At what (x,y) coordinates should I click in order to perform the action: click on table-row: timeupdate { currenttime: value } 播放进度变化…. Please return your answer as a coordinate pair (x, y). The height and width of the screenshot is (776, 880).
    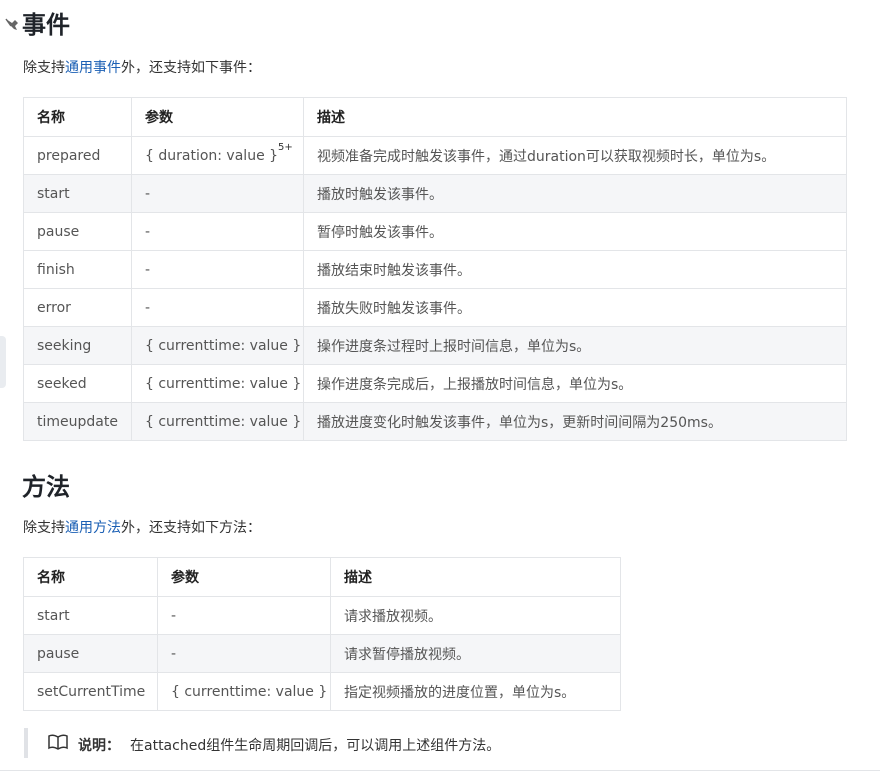
    Looking at the image, I should click on (435, 421).